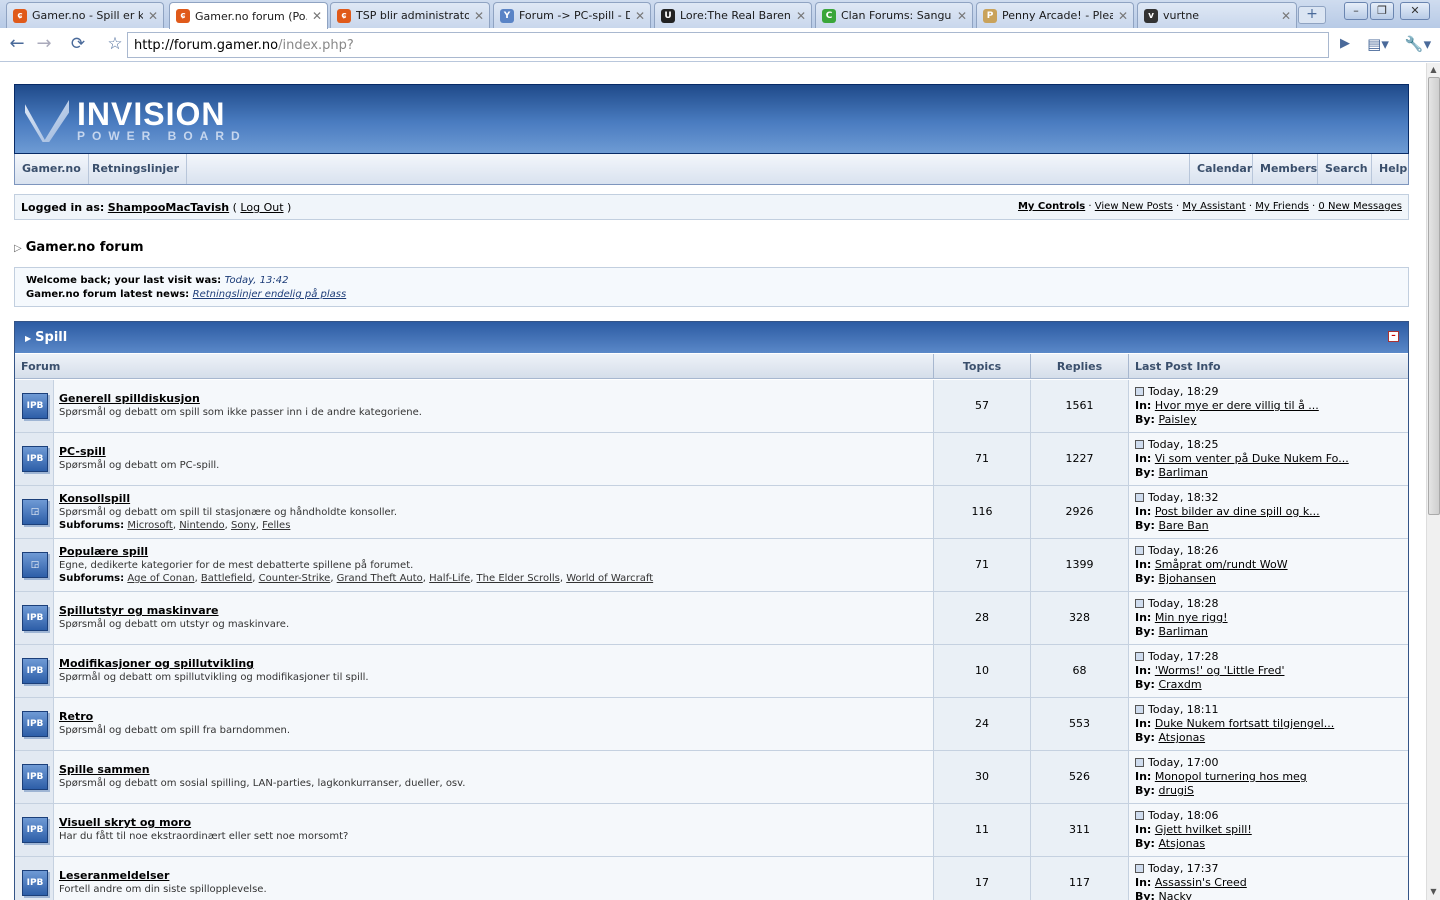  I want to click on minimize-icon: –, so click(1356, 11).